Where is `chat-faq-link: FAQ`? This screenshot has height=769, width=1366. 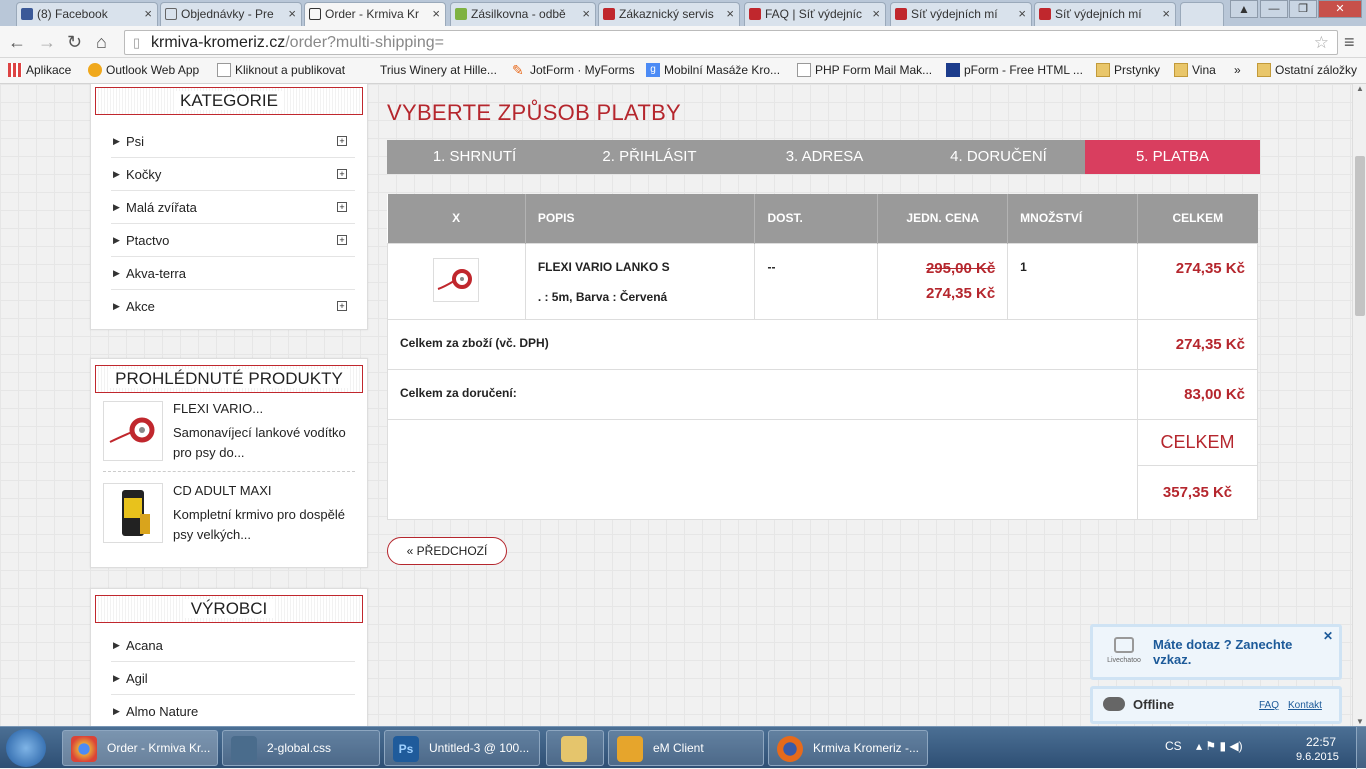
chat-faq-link: FAQ is located at coordinates (1269, 705).